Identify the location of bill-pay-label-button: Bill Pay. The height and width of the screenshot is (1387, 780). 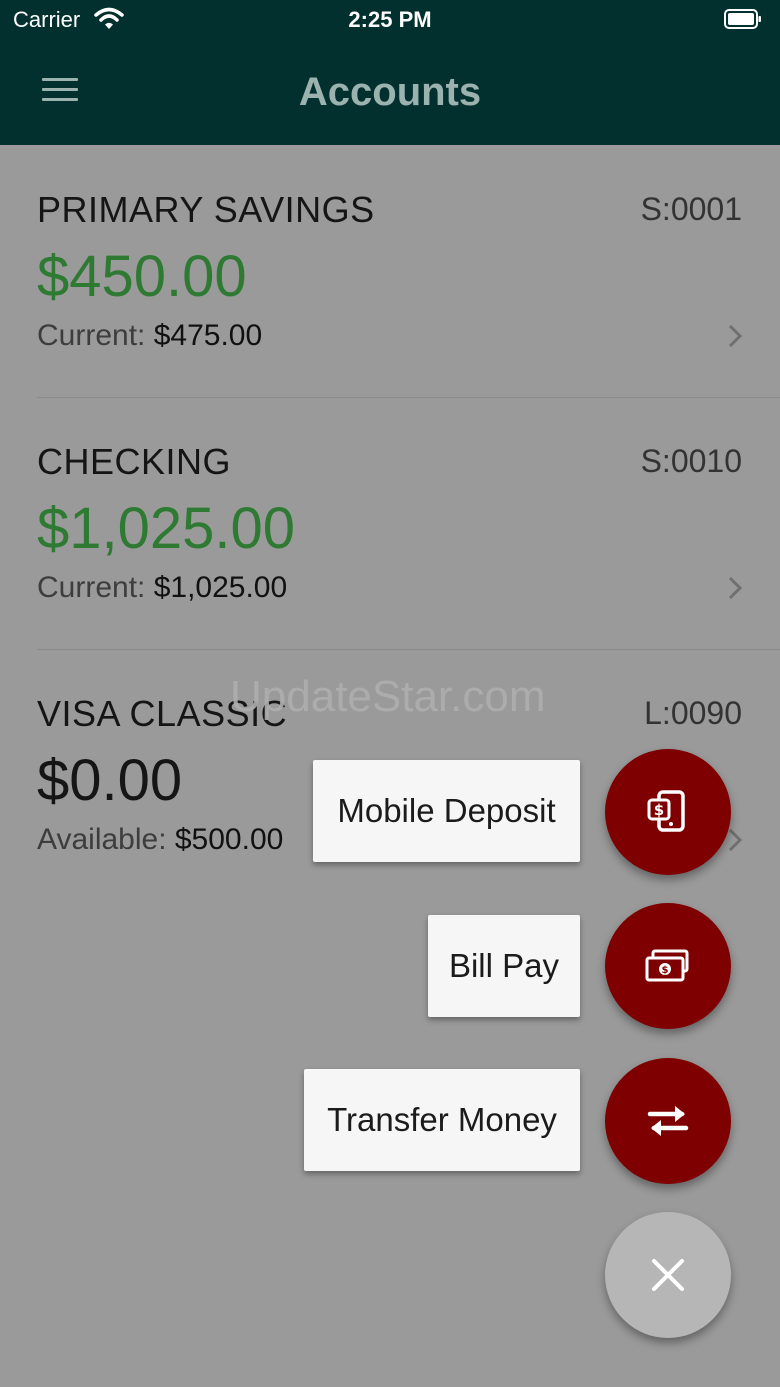
(504, 966).